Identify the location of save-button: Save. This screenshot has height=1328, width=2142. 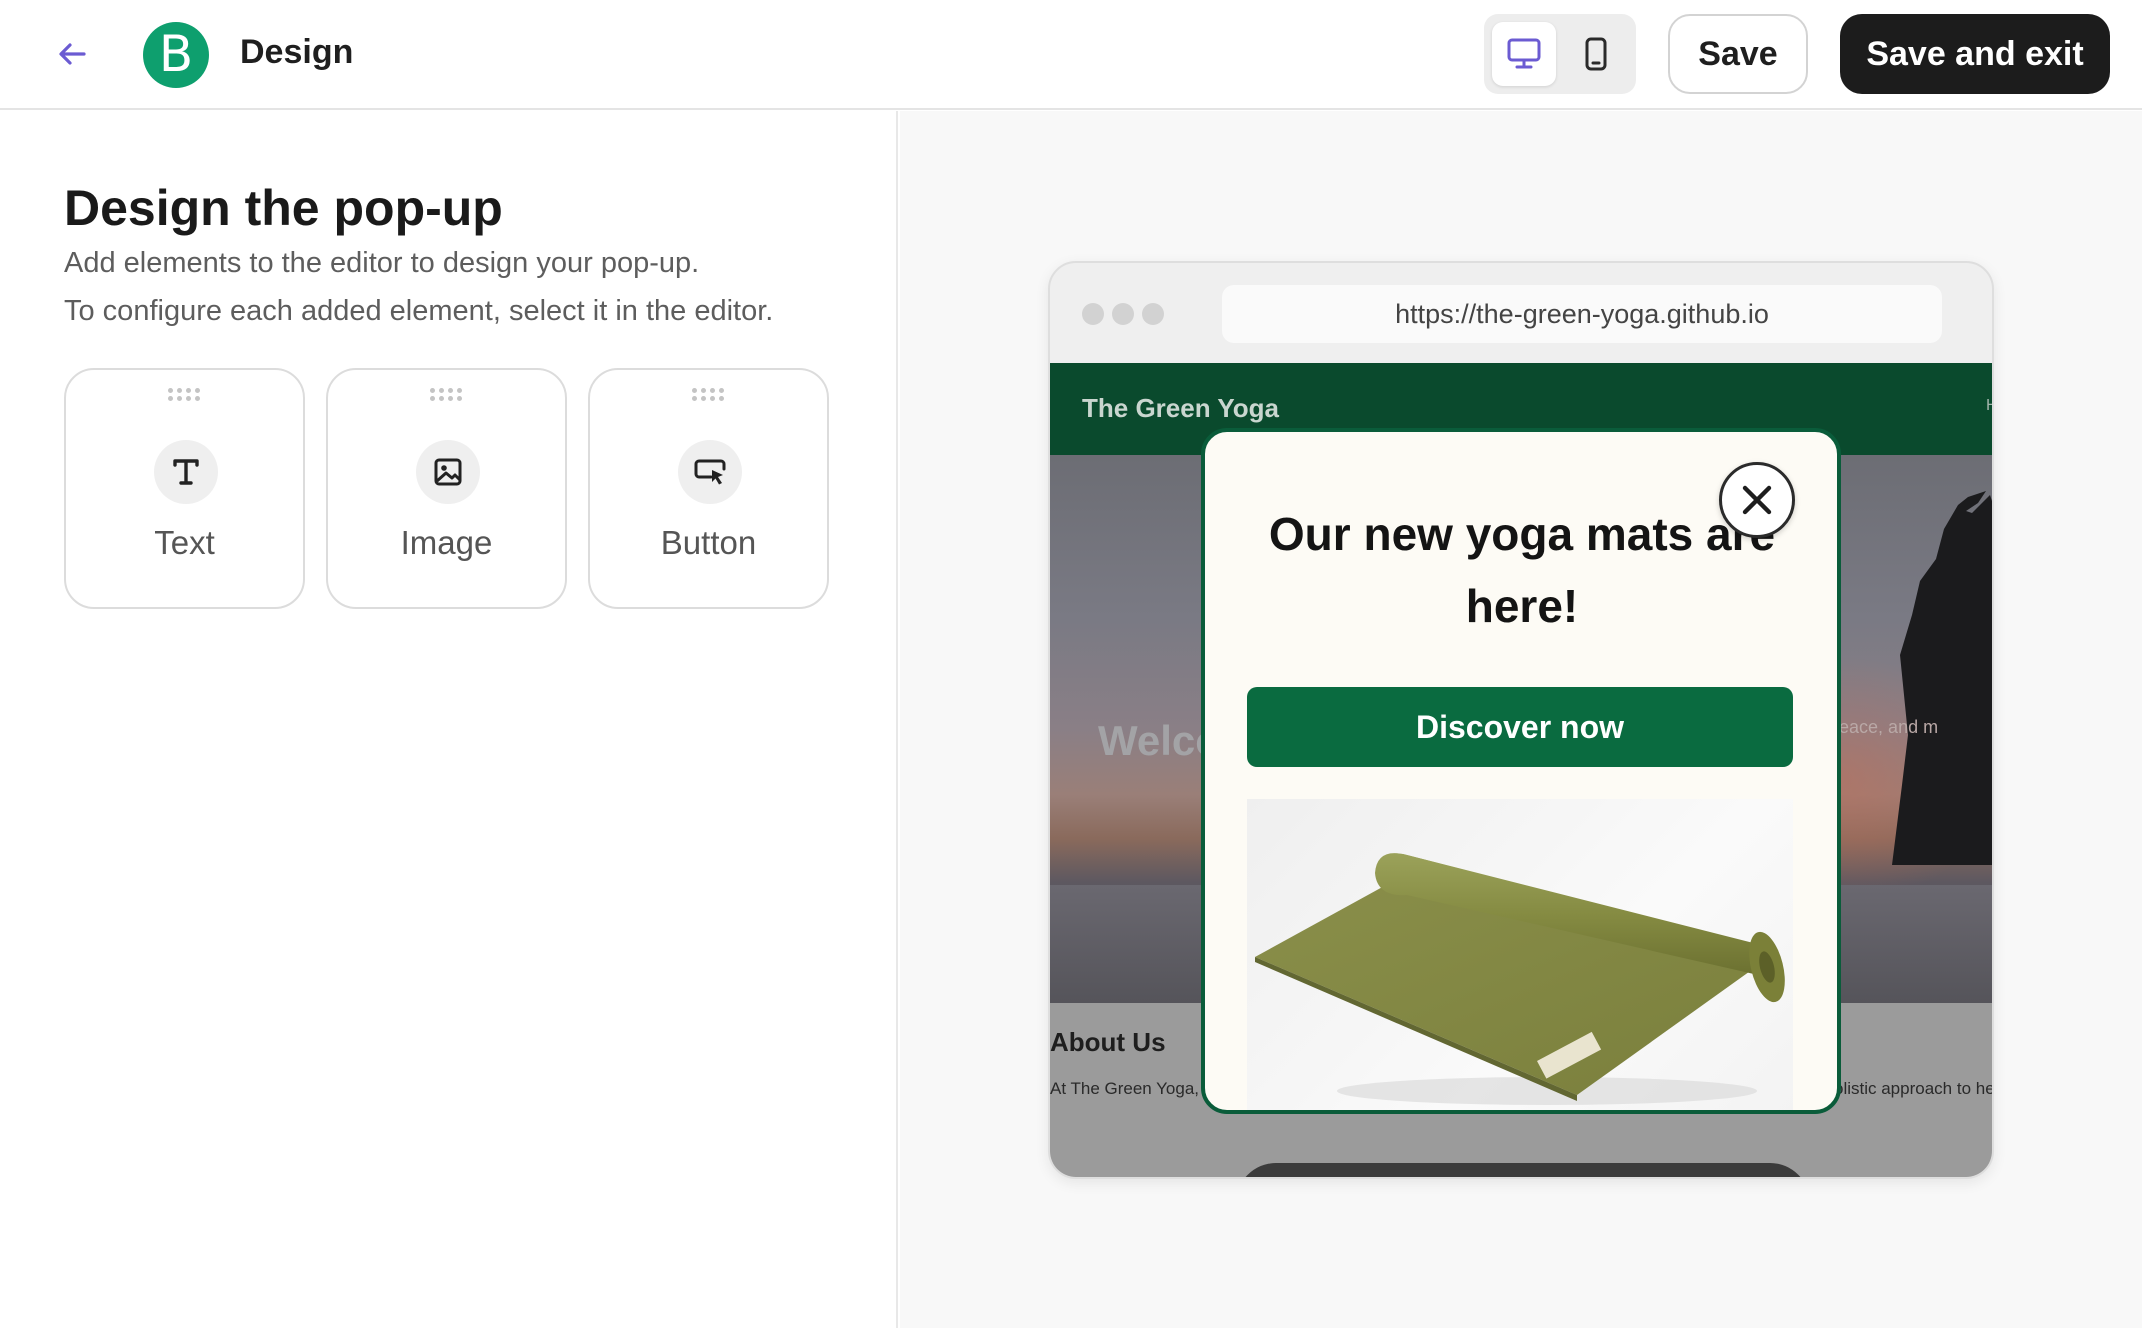
(1738, 54).